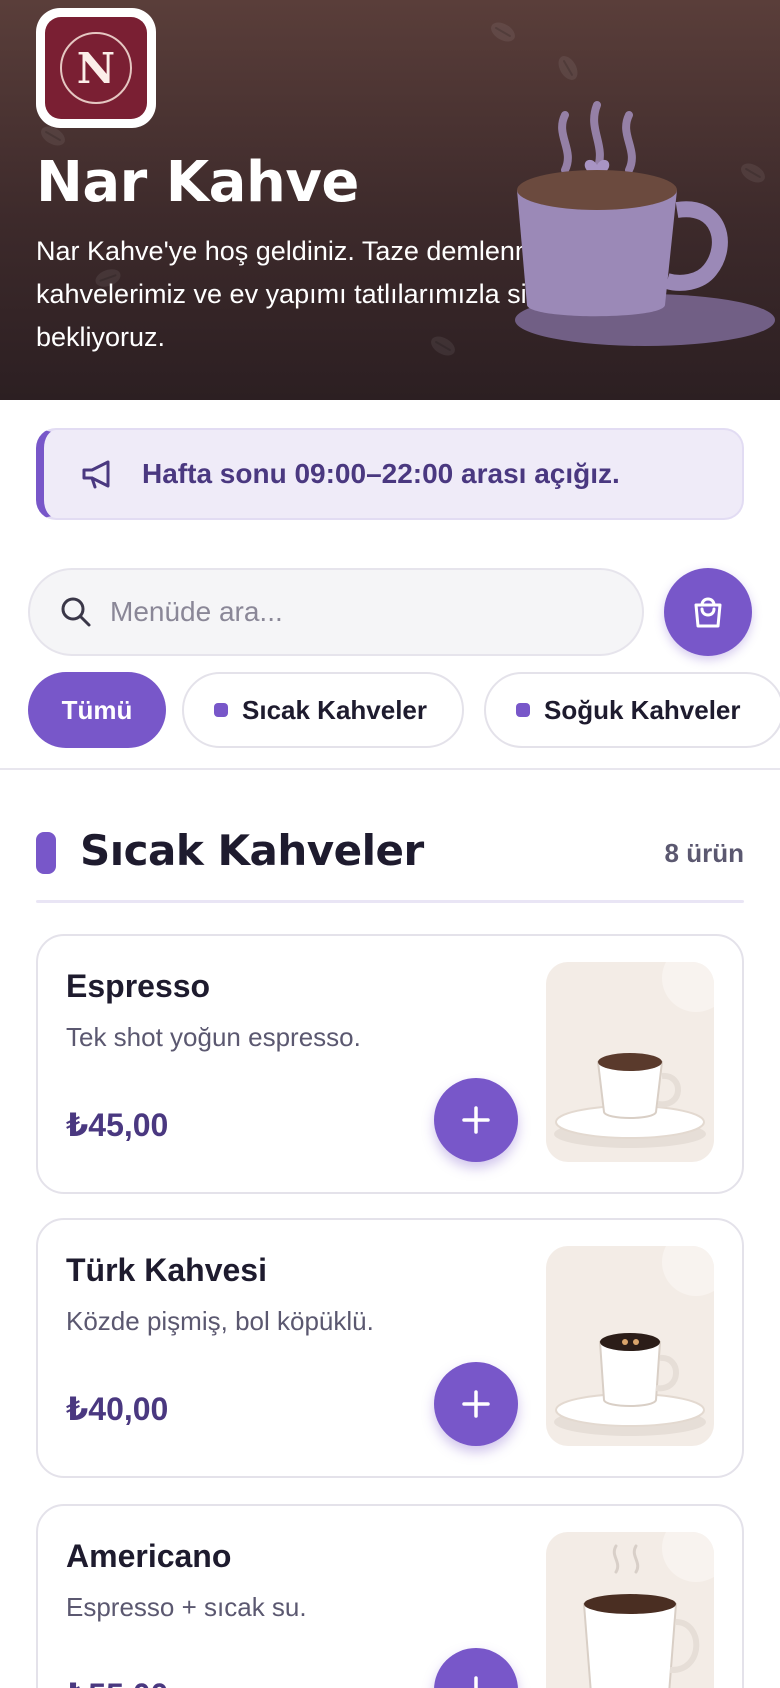 The image size is (780, 1688). I want to click on product-card-americano: Americano Espresso + sıcak su. ₺55,00, so click(390, 1596).